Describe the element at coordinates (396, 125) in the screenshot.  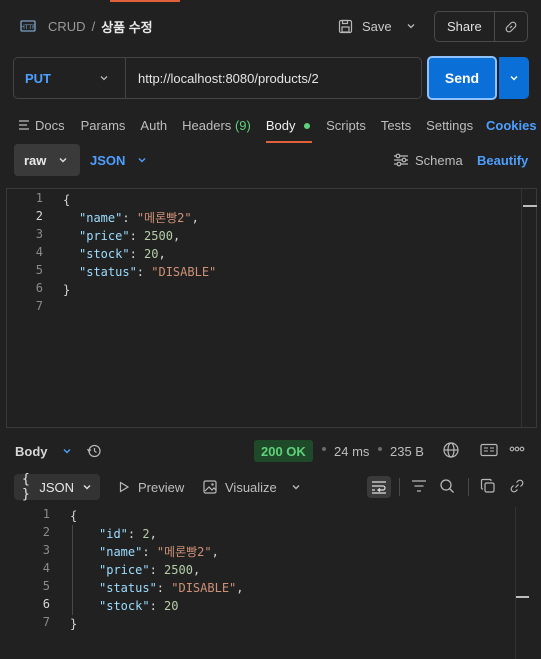
I see `tab-tests: Tests` at that location.